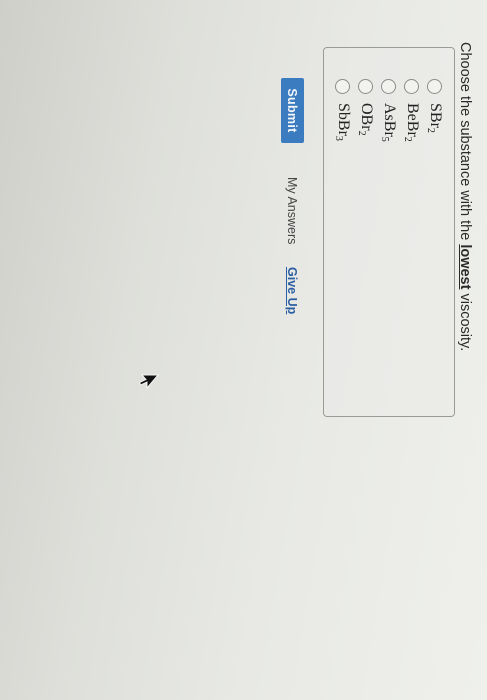 Image resolution: width=487 pixels, height=700 pixels. What do you see at coordinates (149, 382) in the screenshot?
I see `mouse-pointer-icon` at bounding box center [149, 382].